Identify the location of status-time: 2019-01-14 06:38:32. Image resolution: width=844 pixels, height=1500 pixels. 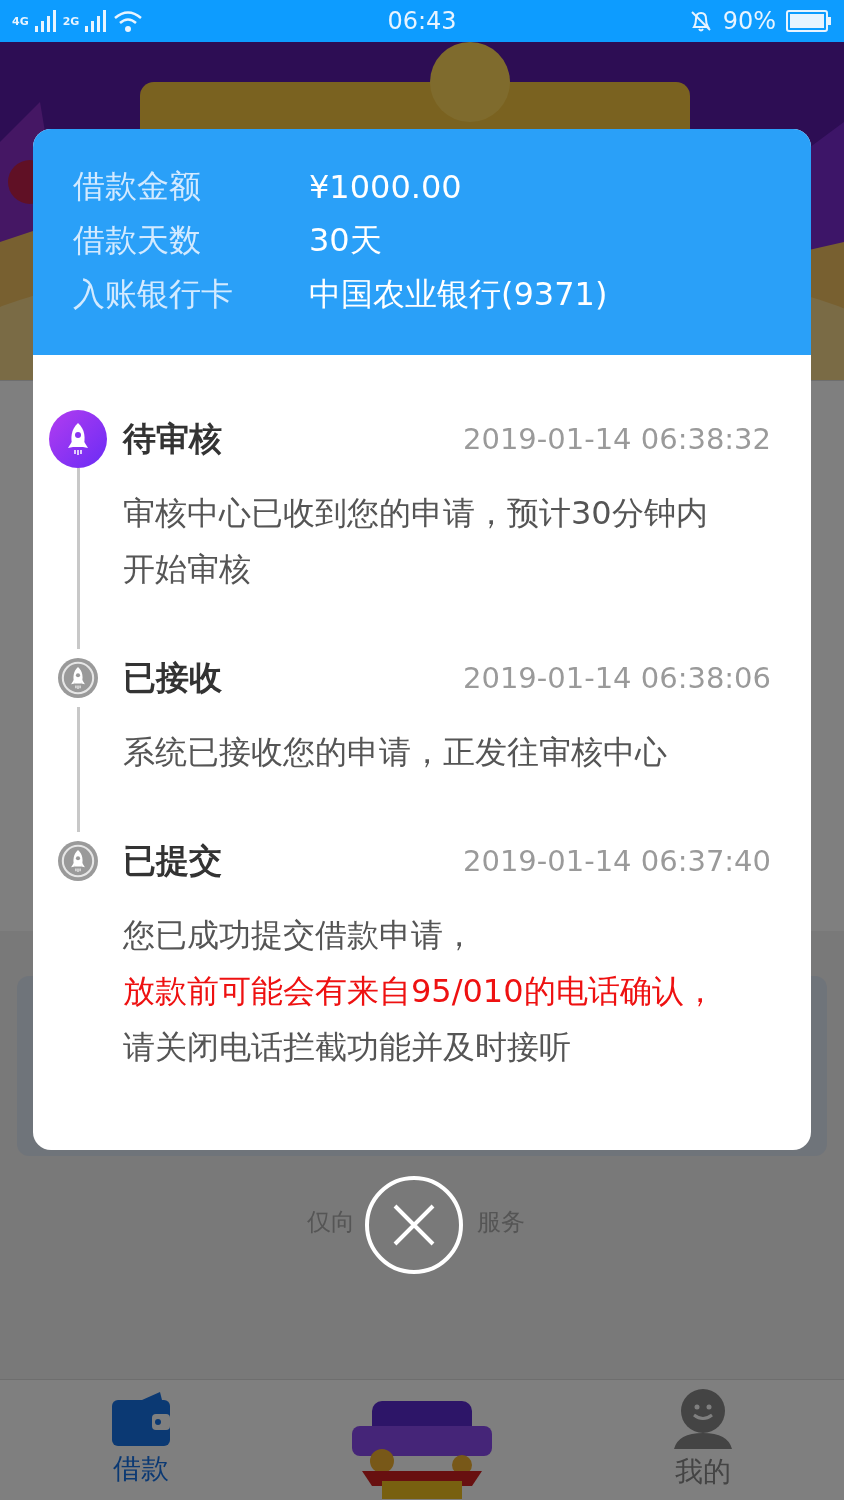
(617, 439).